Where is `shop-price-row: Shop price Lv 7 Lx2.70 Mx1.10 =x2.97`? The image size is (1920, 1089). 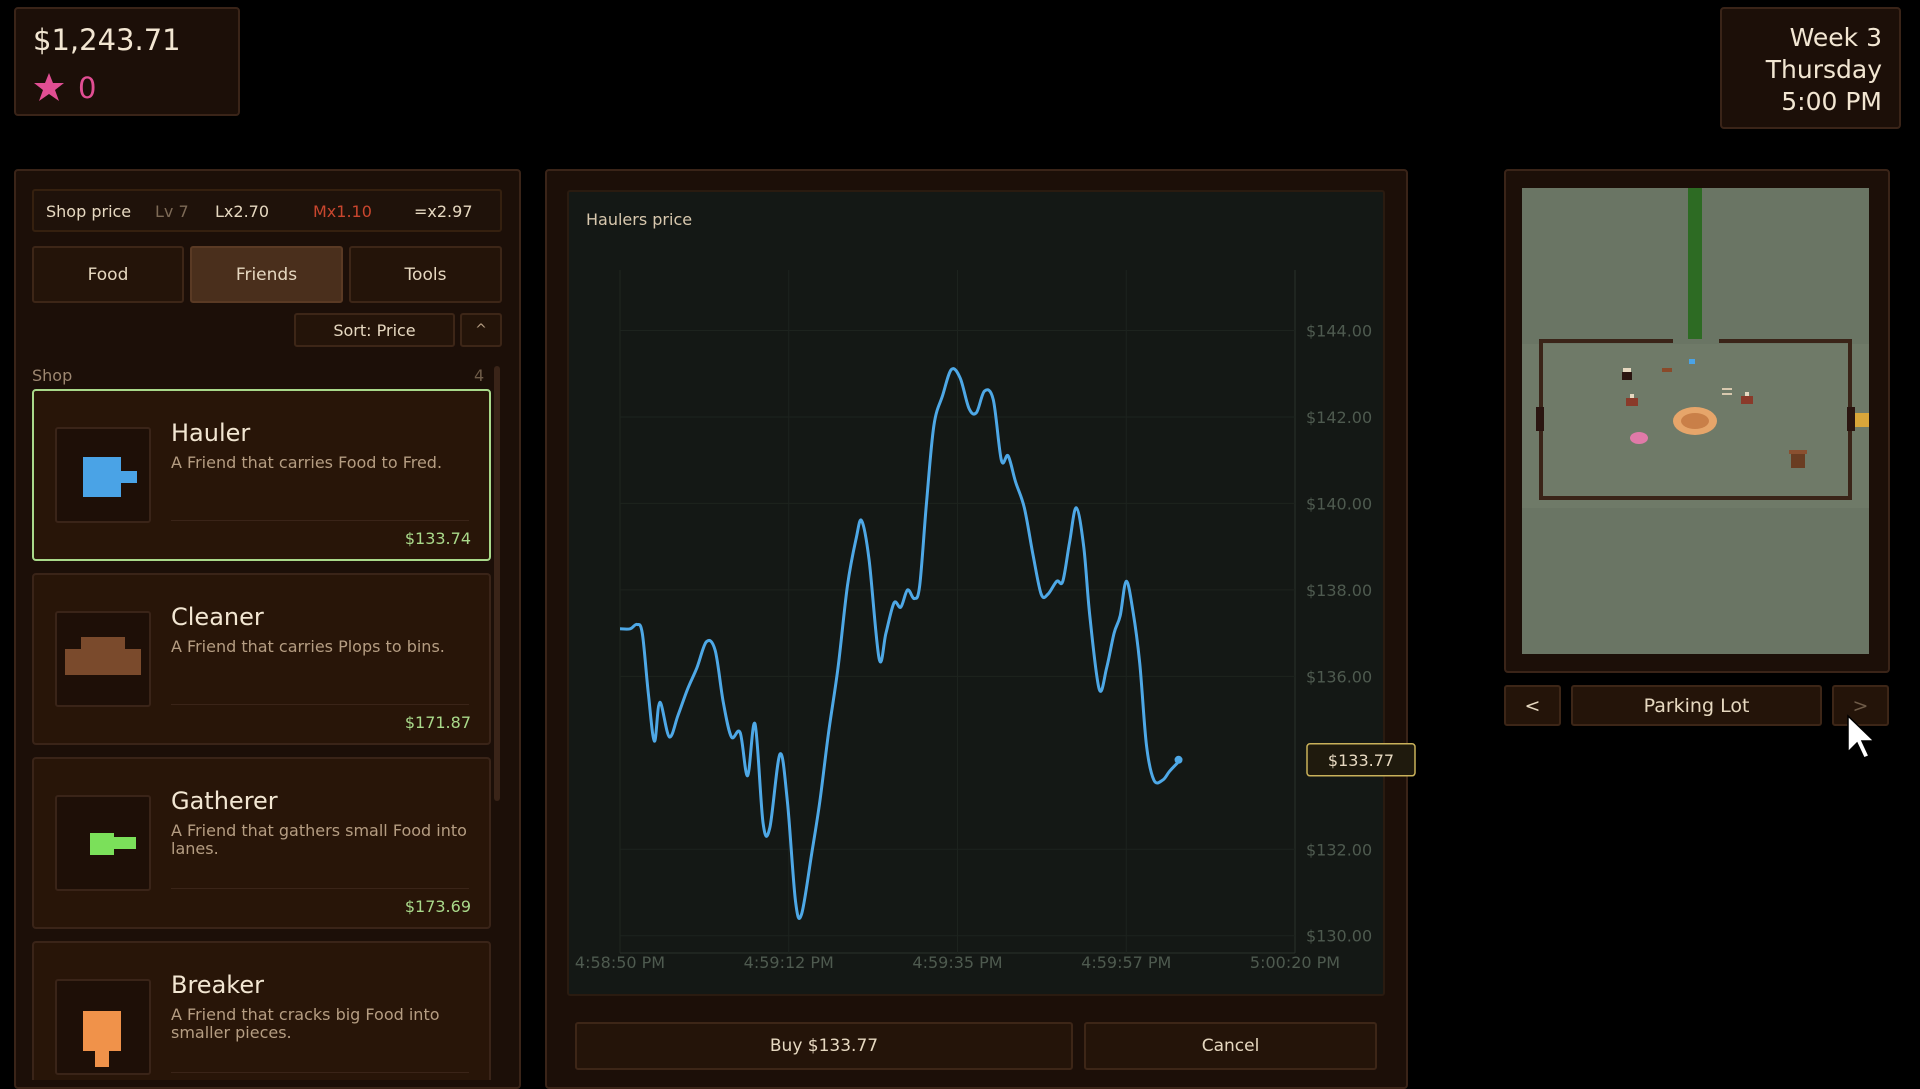
shop-price-row: Shop price Lv 7 Lx2.70 Mx1.10 =x2.97 is located at coordinates (267, 210).